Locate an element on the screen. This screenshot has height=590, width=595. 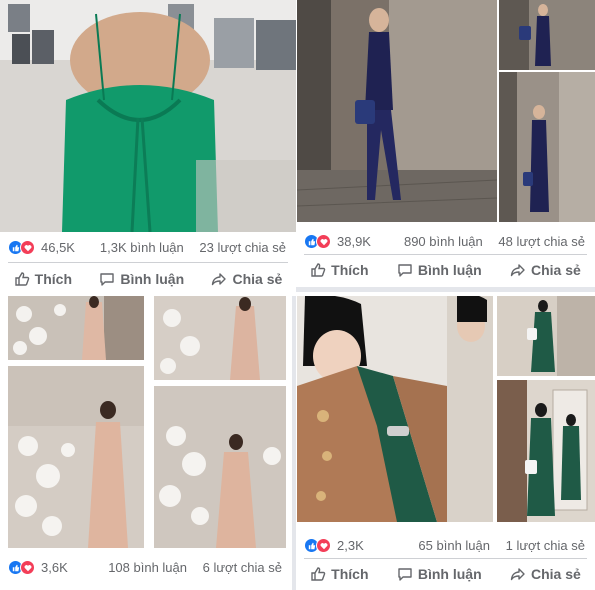
photo-tweed-jacket-main is located at coordinates (395, 409).